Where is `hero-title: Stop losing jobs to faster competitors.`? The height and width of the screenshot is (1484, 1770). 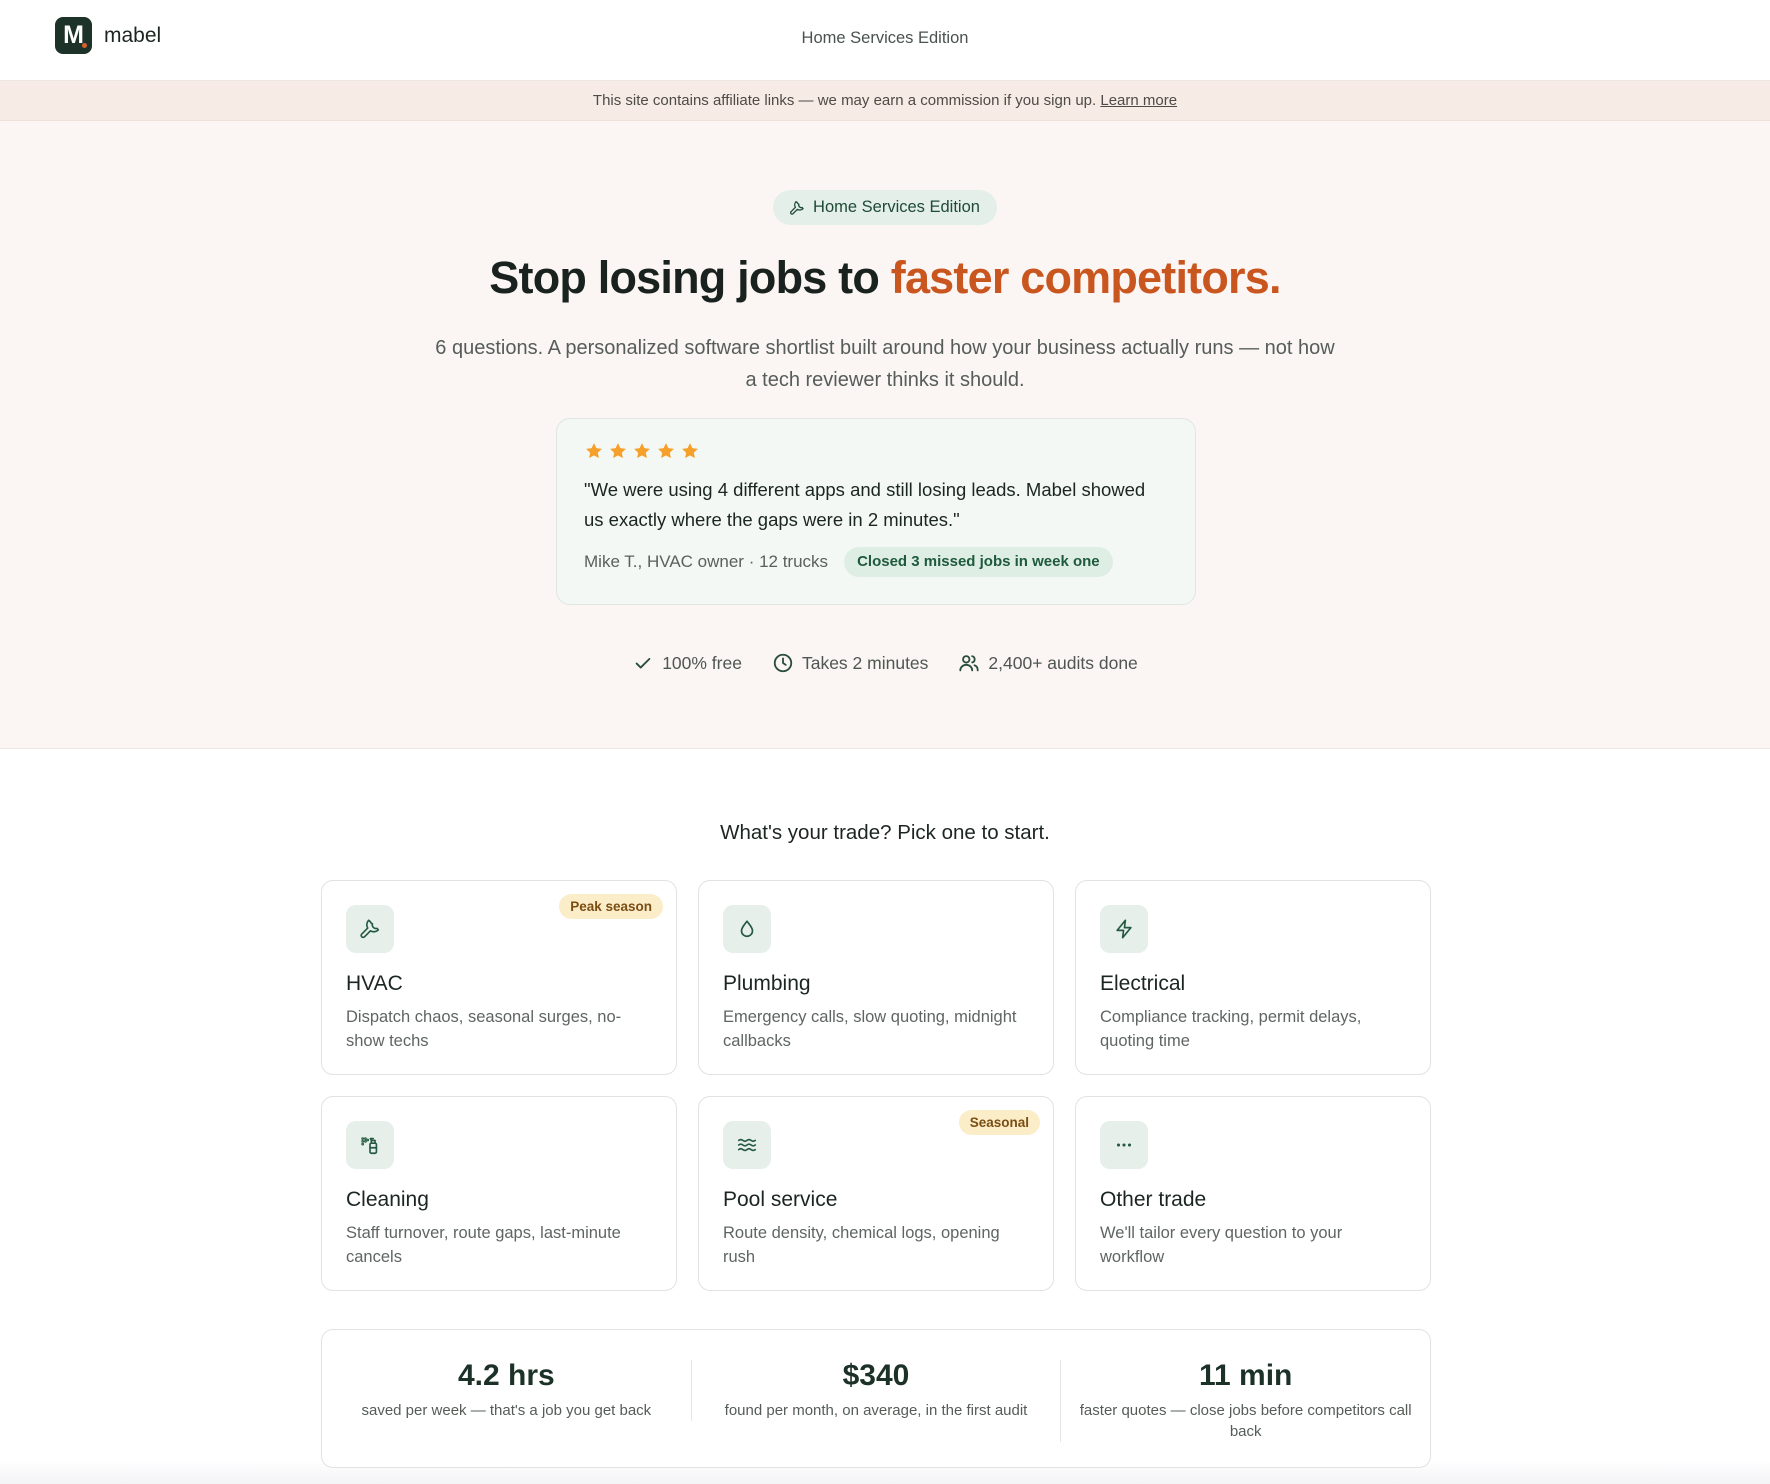 hero-title: Stop losing jobs to faster competitors. is located at coordinates (885, 278).